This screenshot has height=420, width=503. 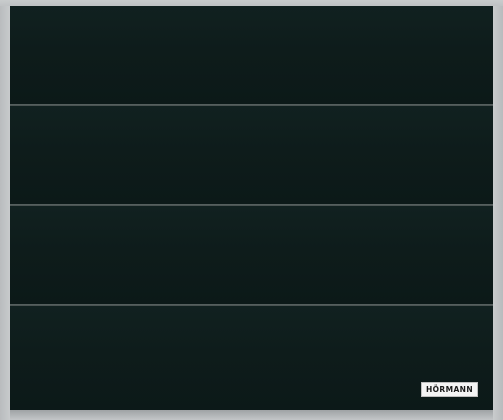 I want to click on brand-logo-text: HÖRMANN, so click(x=449, y=389).